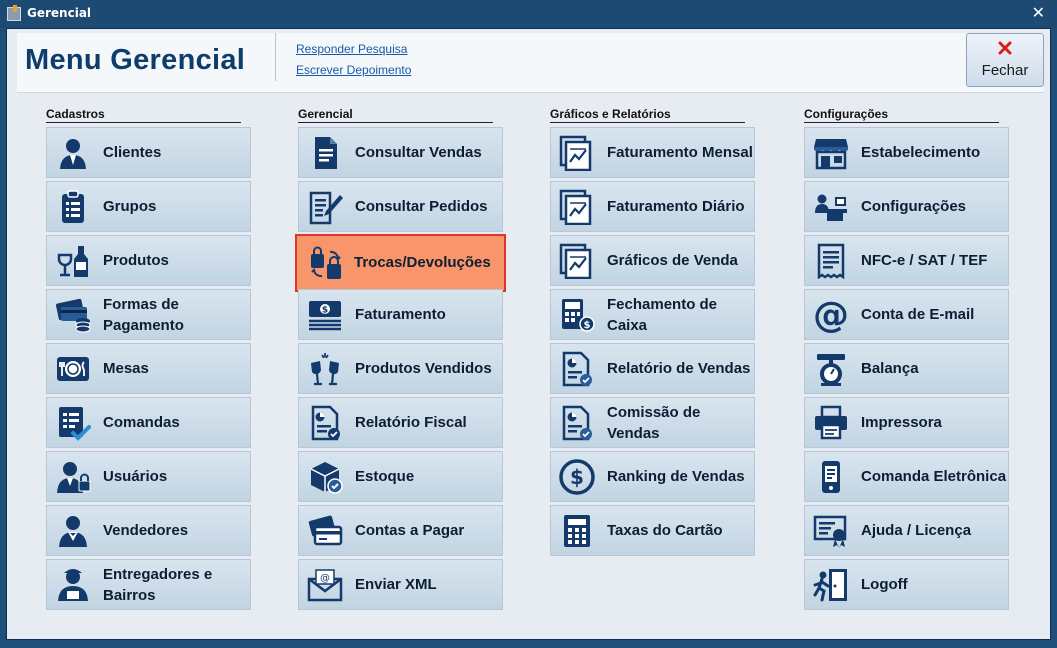 Image resolution: width=1057 pixels, height=648 pixels. I want to click on menu-button-label: Taxas do Cartão, so click(665, 530).